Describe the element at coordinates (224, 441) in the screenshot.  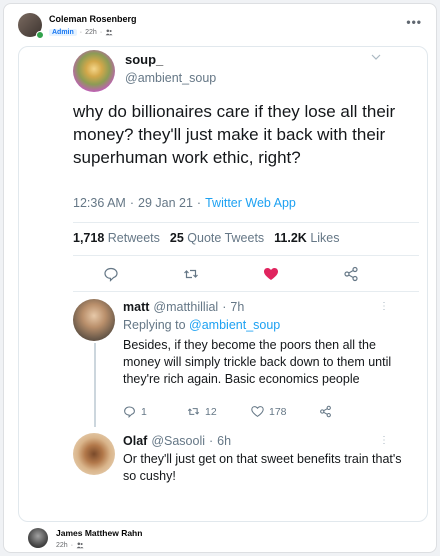
I see `reply-age: 6h` at that location.